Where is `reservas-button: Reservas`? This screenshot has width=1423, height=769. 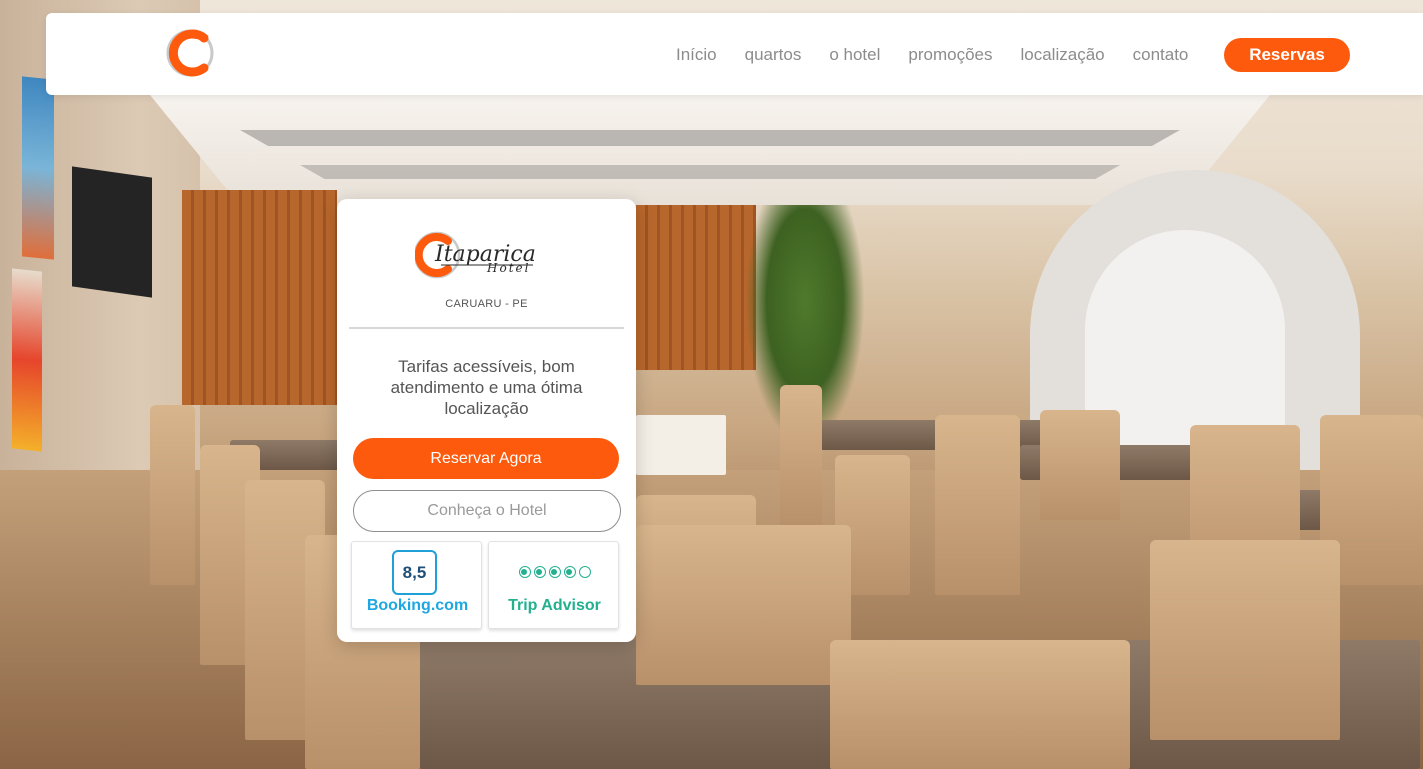
reservas-button: Reservas is located at coordinates (1287, 55).